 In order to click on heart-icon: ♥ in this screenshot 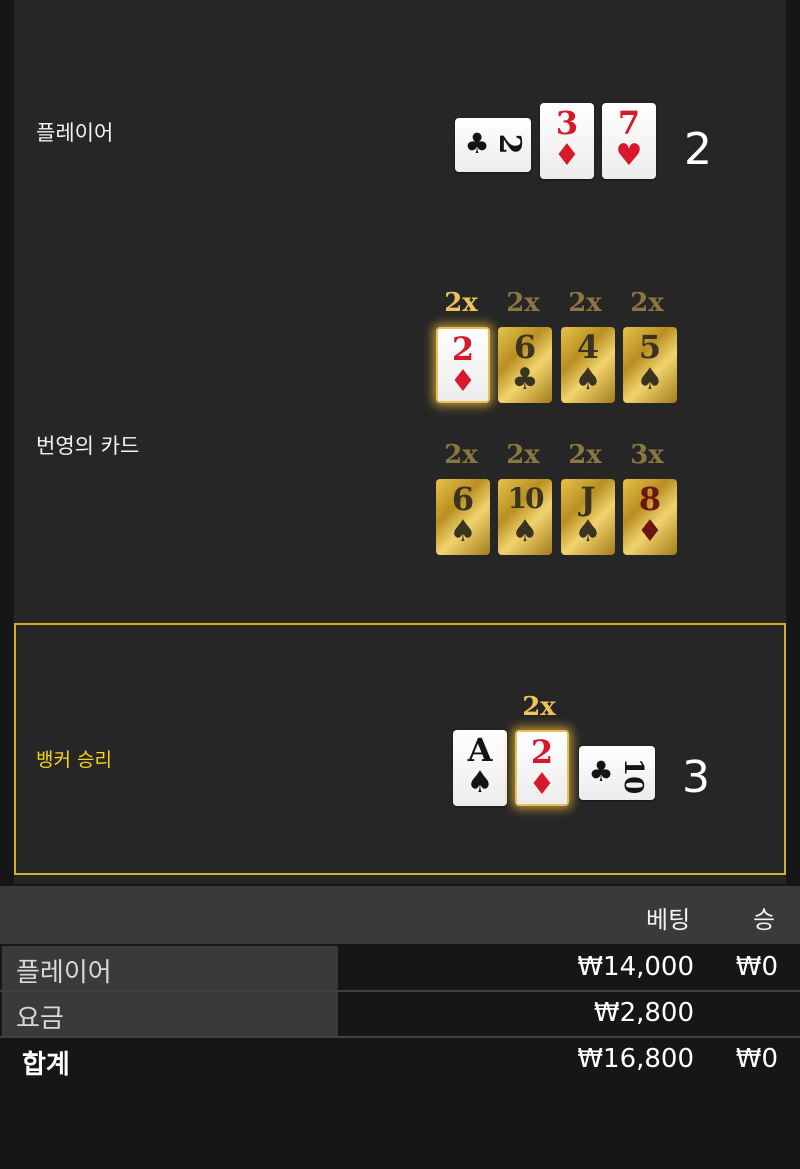, I will do `click(629, 155)`.